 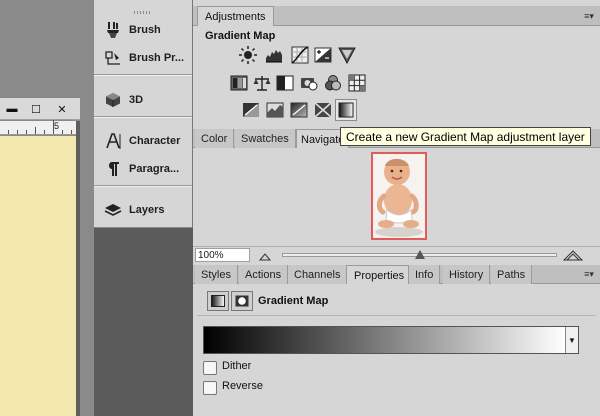 I want to click on minimize-icon: ▬, so click(x=12, y=109).